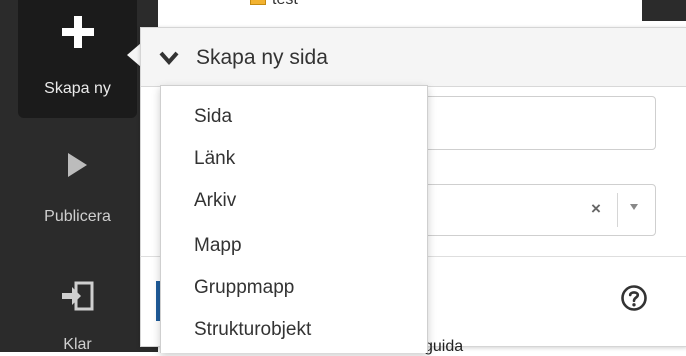  Describe the element at coordinates (77, 88) in the screenshot. I see `create-new-label: Skapa ny` at that location.